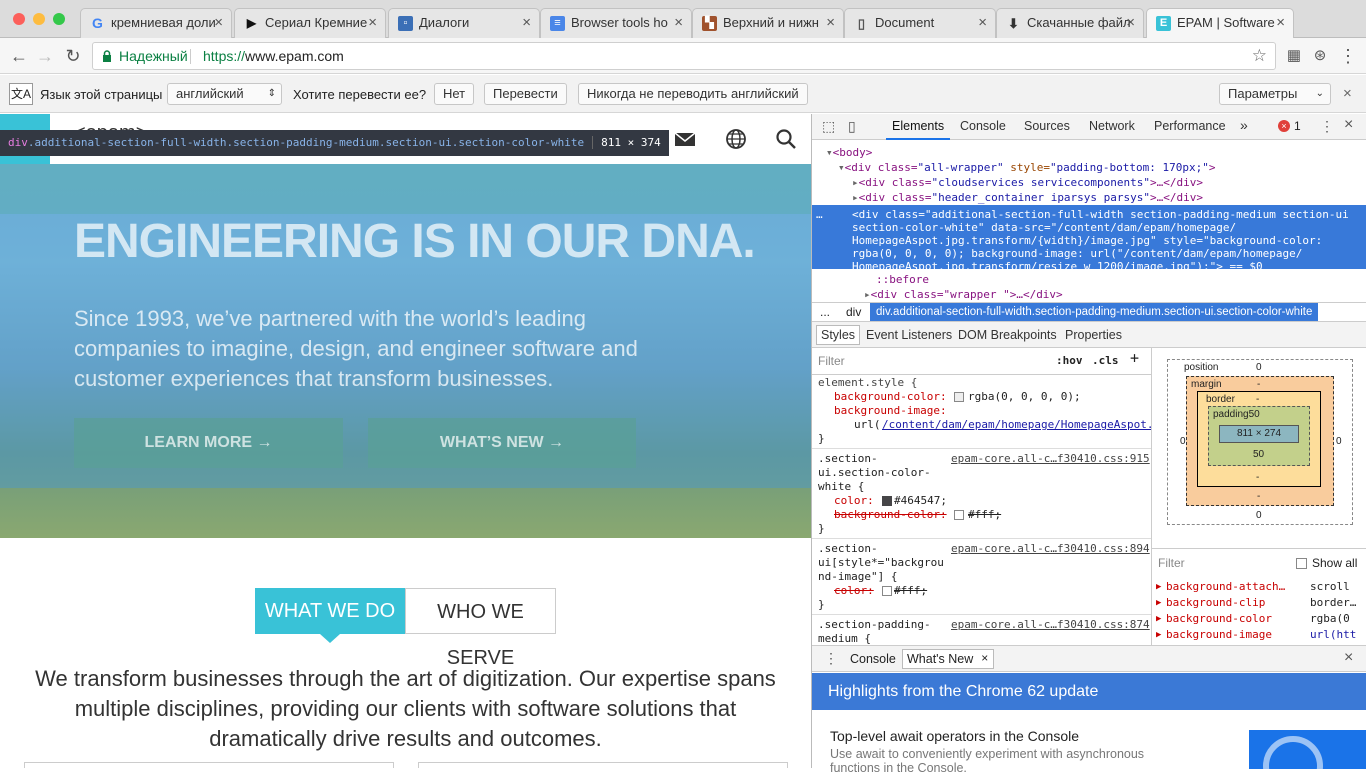 The image size is (1366, 775). I want to click on rule-source-link: epam-core.all-c…f30410.css:874, so click(1050, 625).